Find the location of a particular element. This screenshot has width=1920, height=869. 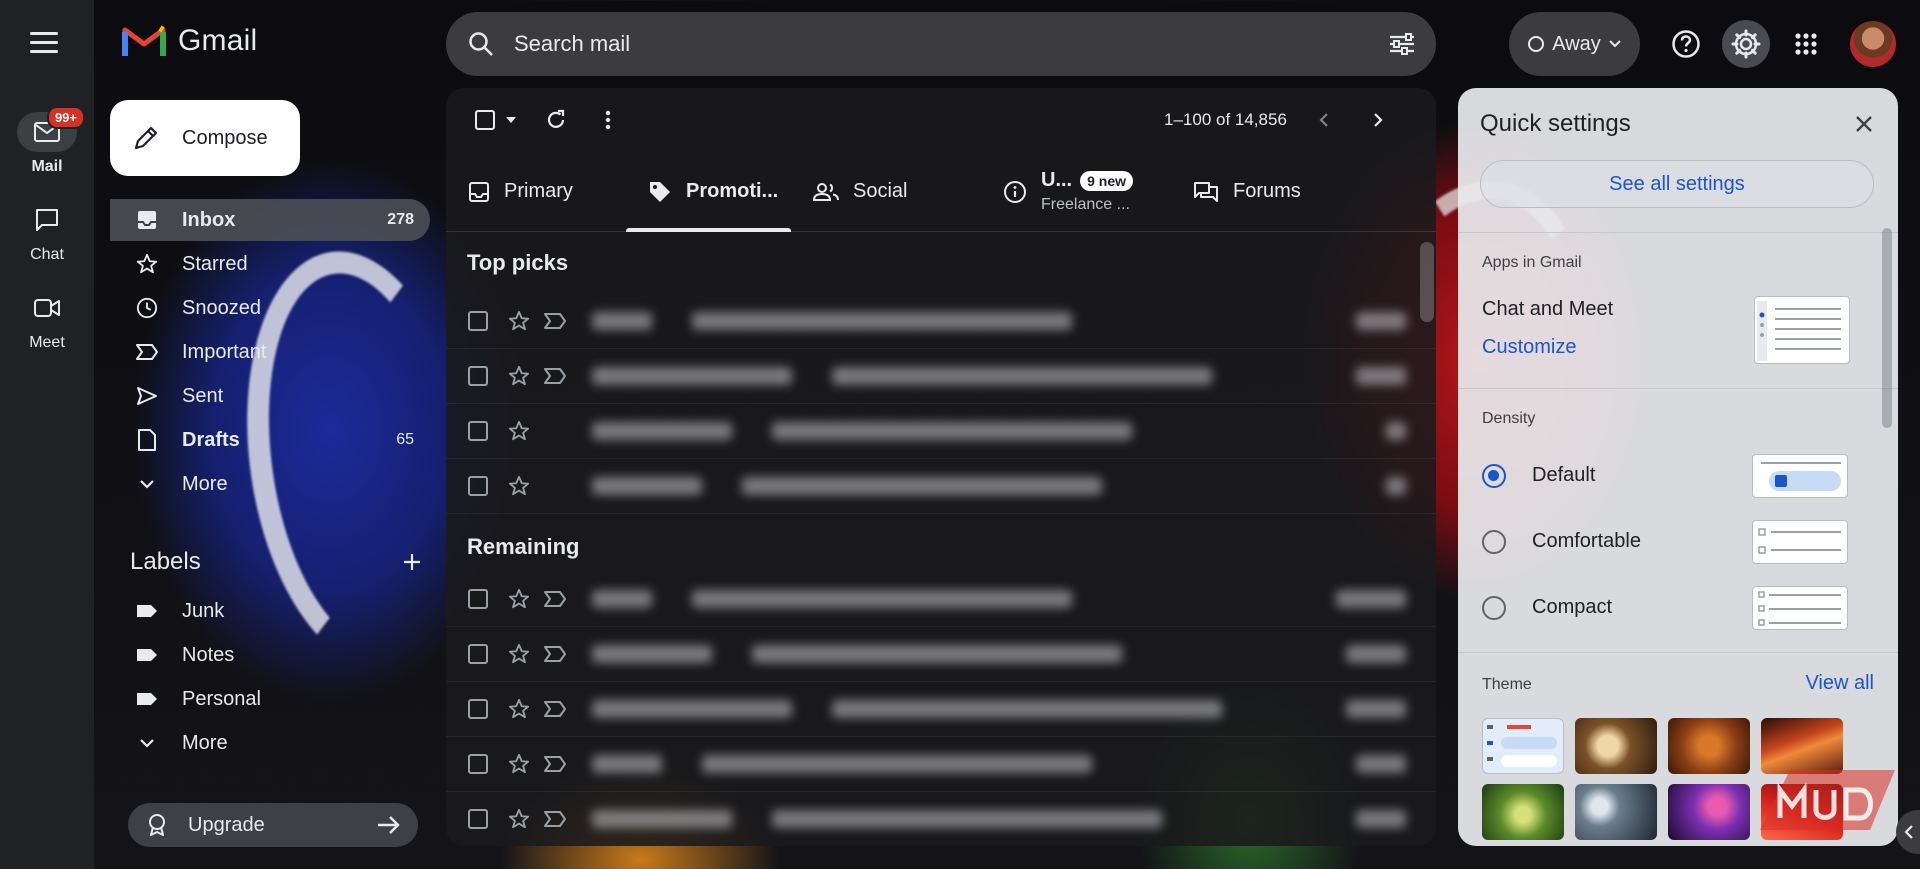

rail-item-meet: Meet is located at coordinates (47, 320).